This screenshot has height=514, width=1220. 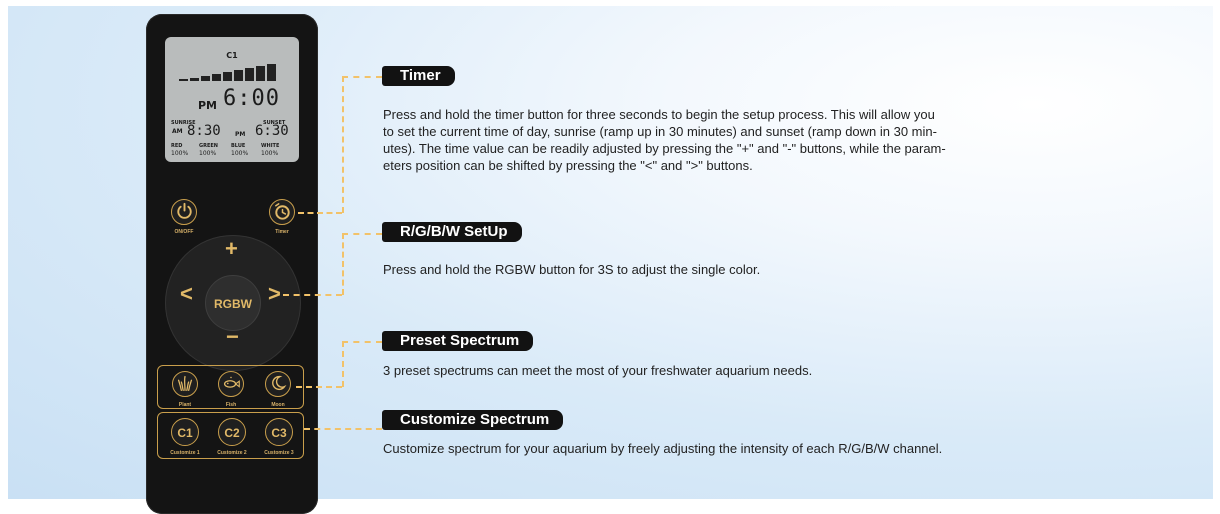 I want to click on fish-button, so click(x=231, y=384).